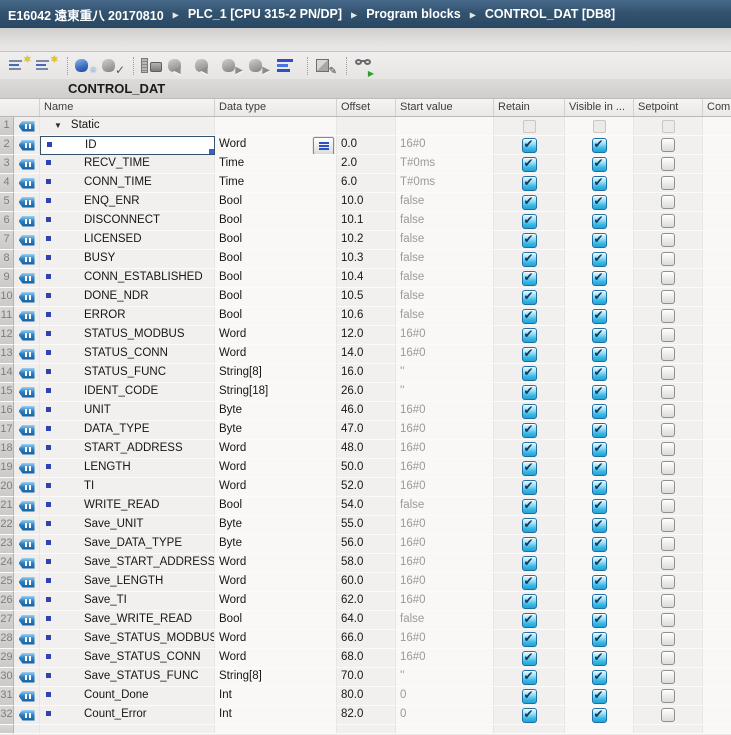 The image size is (731, 735). Describe the element at coordinates (276, 183) in the screenshot. I see `datatype-cell: Time` at that location.